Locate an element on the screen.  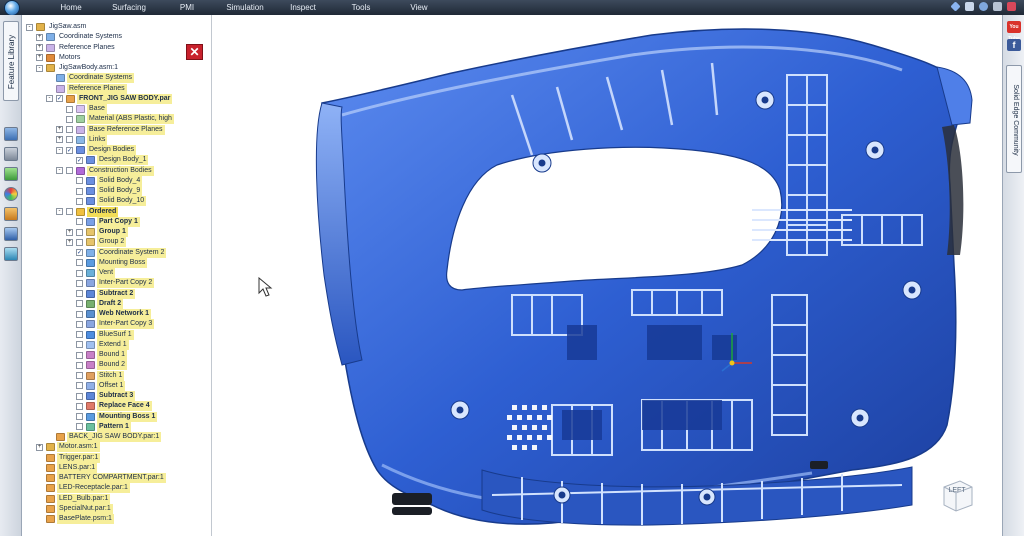
tree-item: Replace Face 4 is located at coordinates (109, 406).